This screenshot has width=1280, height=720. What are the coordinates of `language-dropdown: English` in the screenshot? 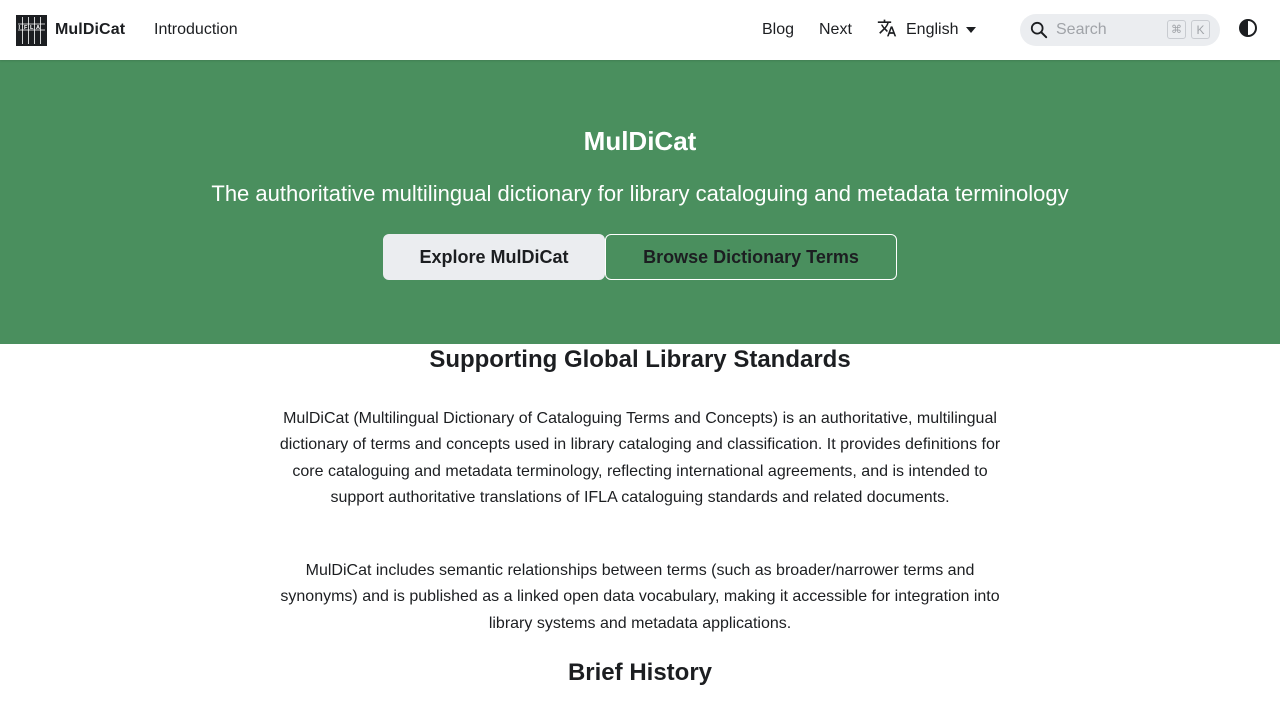 It's located at (927, 30).